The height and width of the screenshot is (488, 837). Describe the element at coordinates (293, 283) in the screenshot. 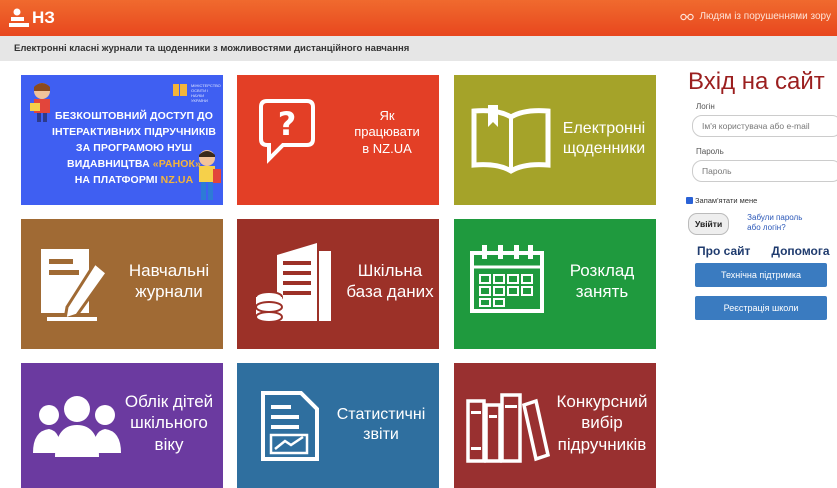

I see `server-database-icon` at that location.